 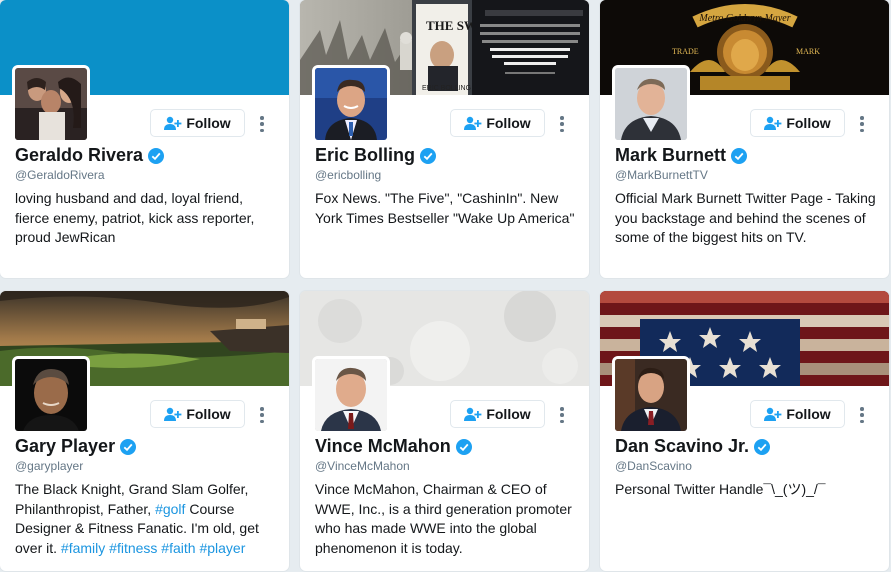 I want to click on display-name: Vince McMahon, so click(x=393, y=446).